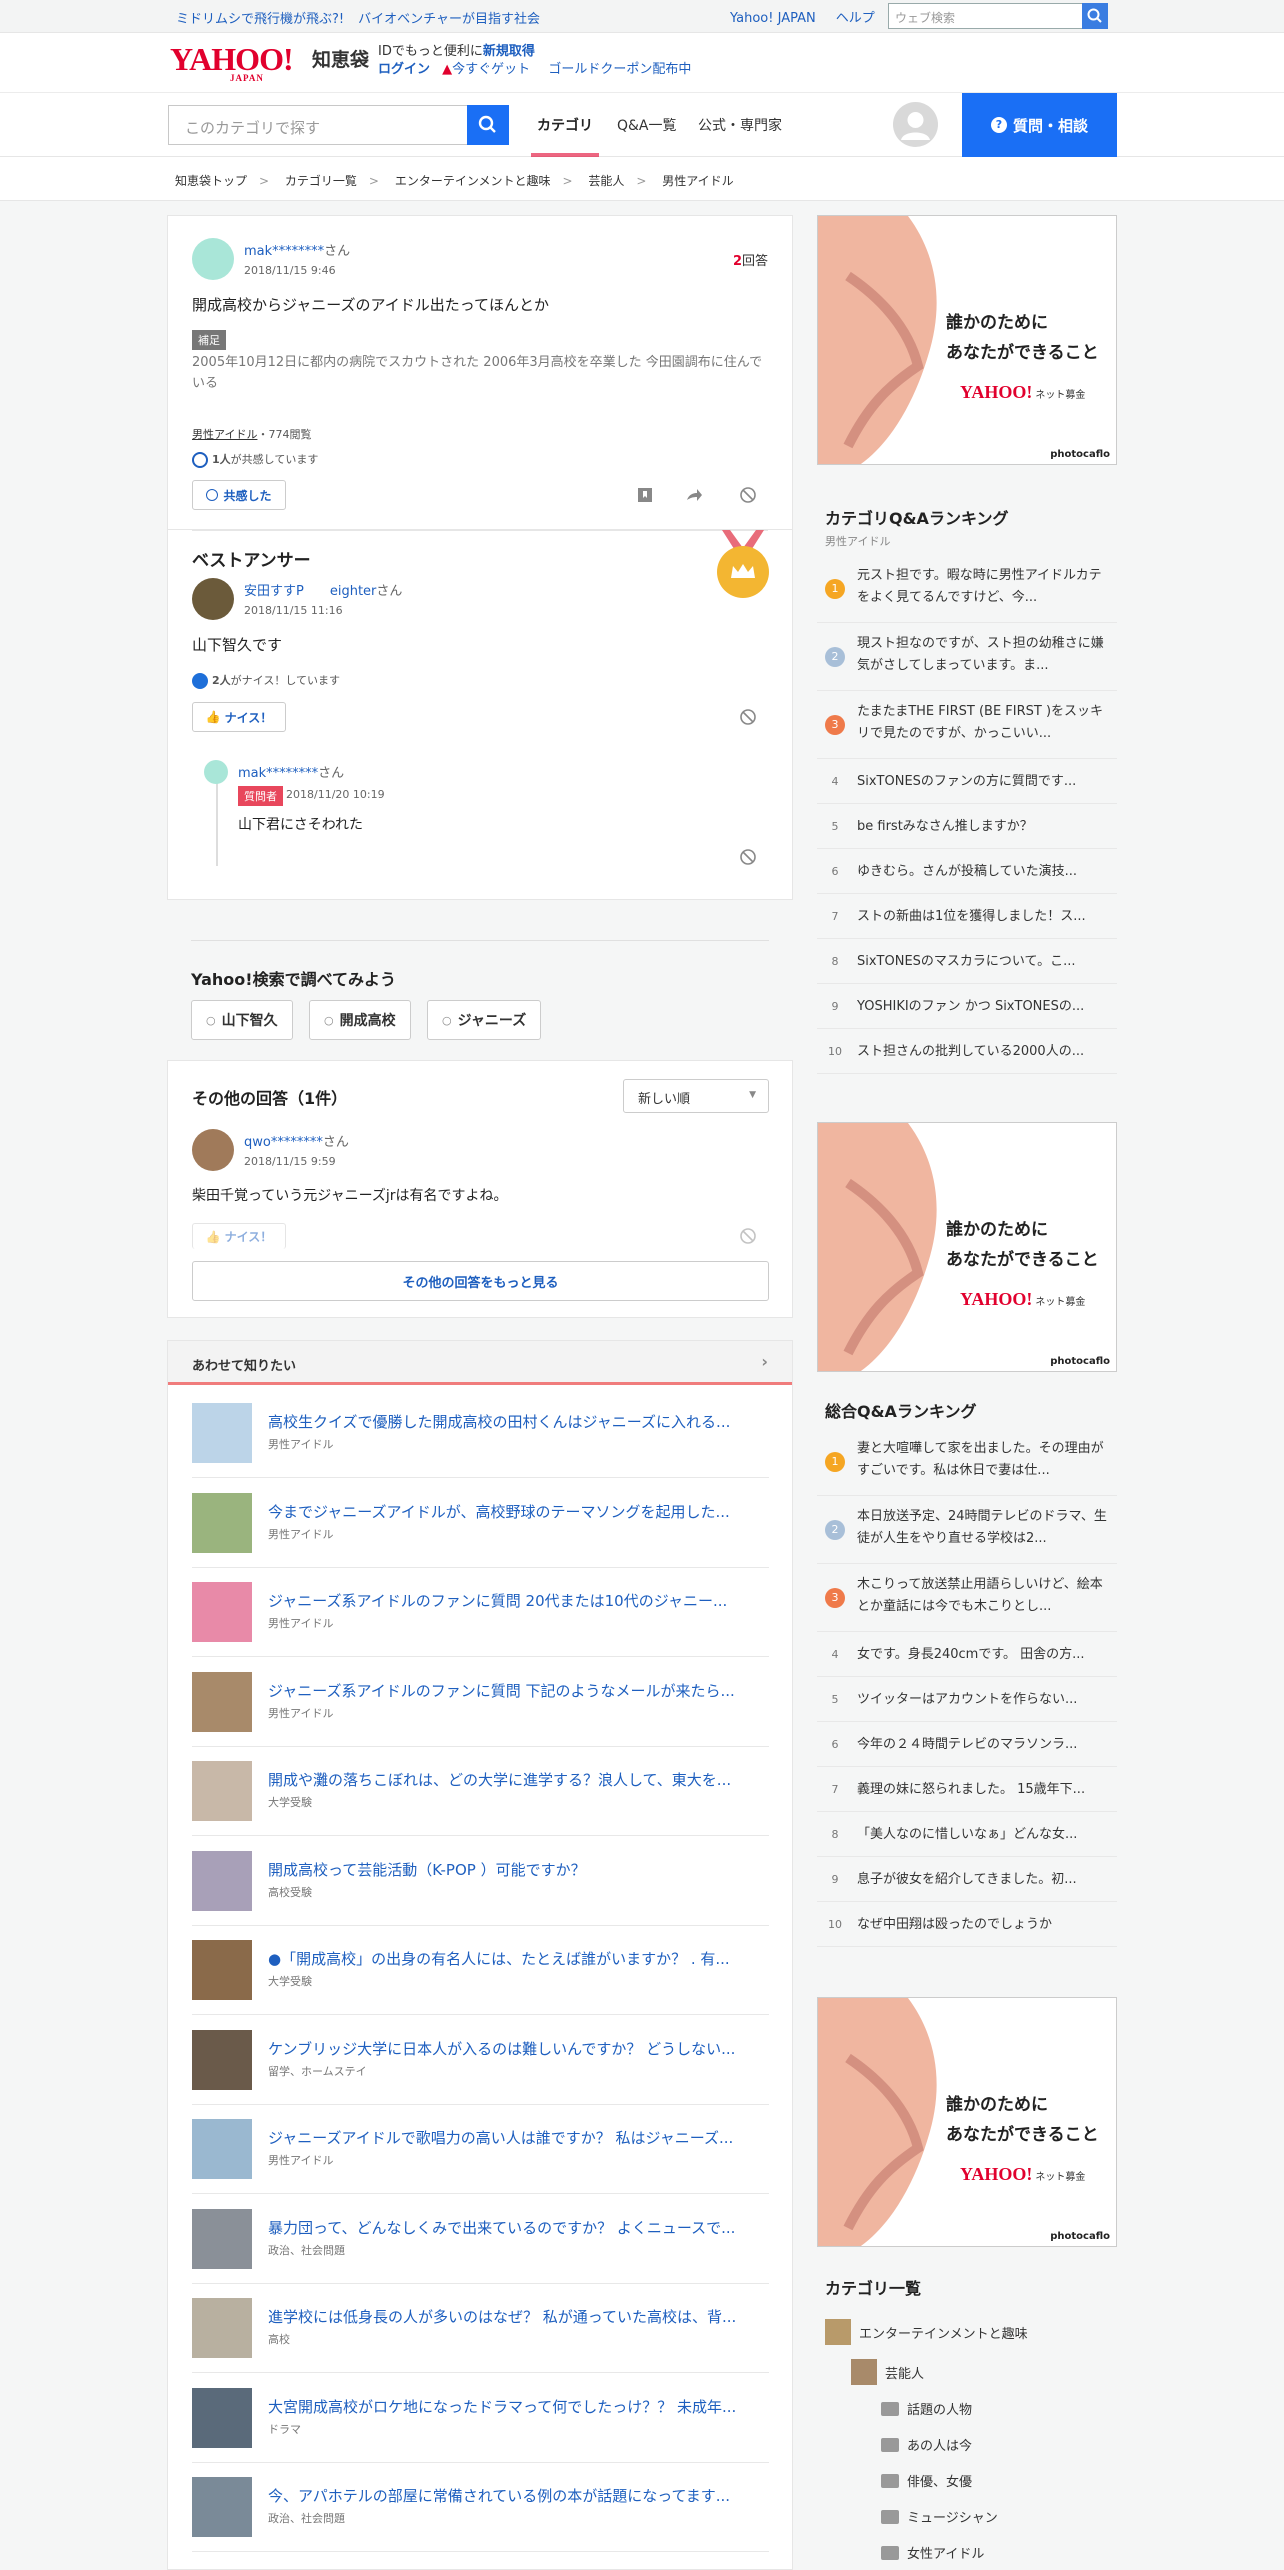 The image size is (1284, 2570). I want to click on top-promo-link: ミドリムシで飛行機が飛ぶ?! バイオベンチャーが目指す社会, so click(365, 17).